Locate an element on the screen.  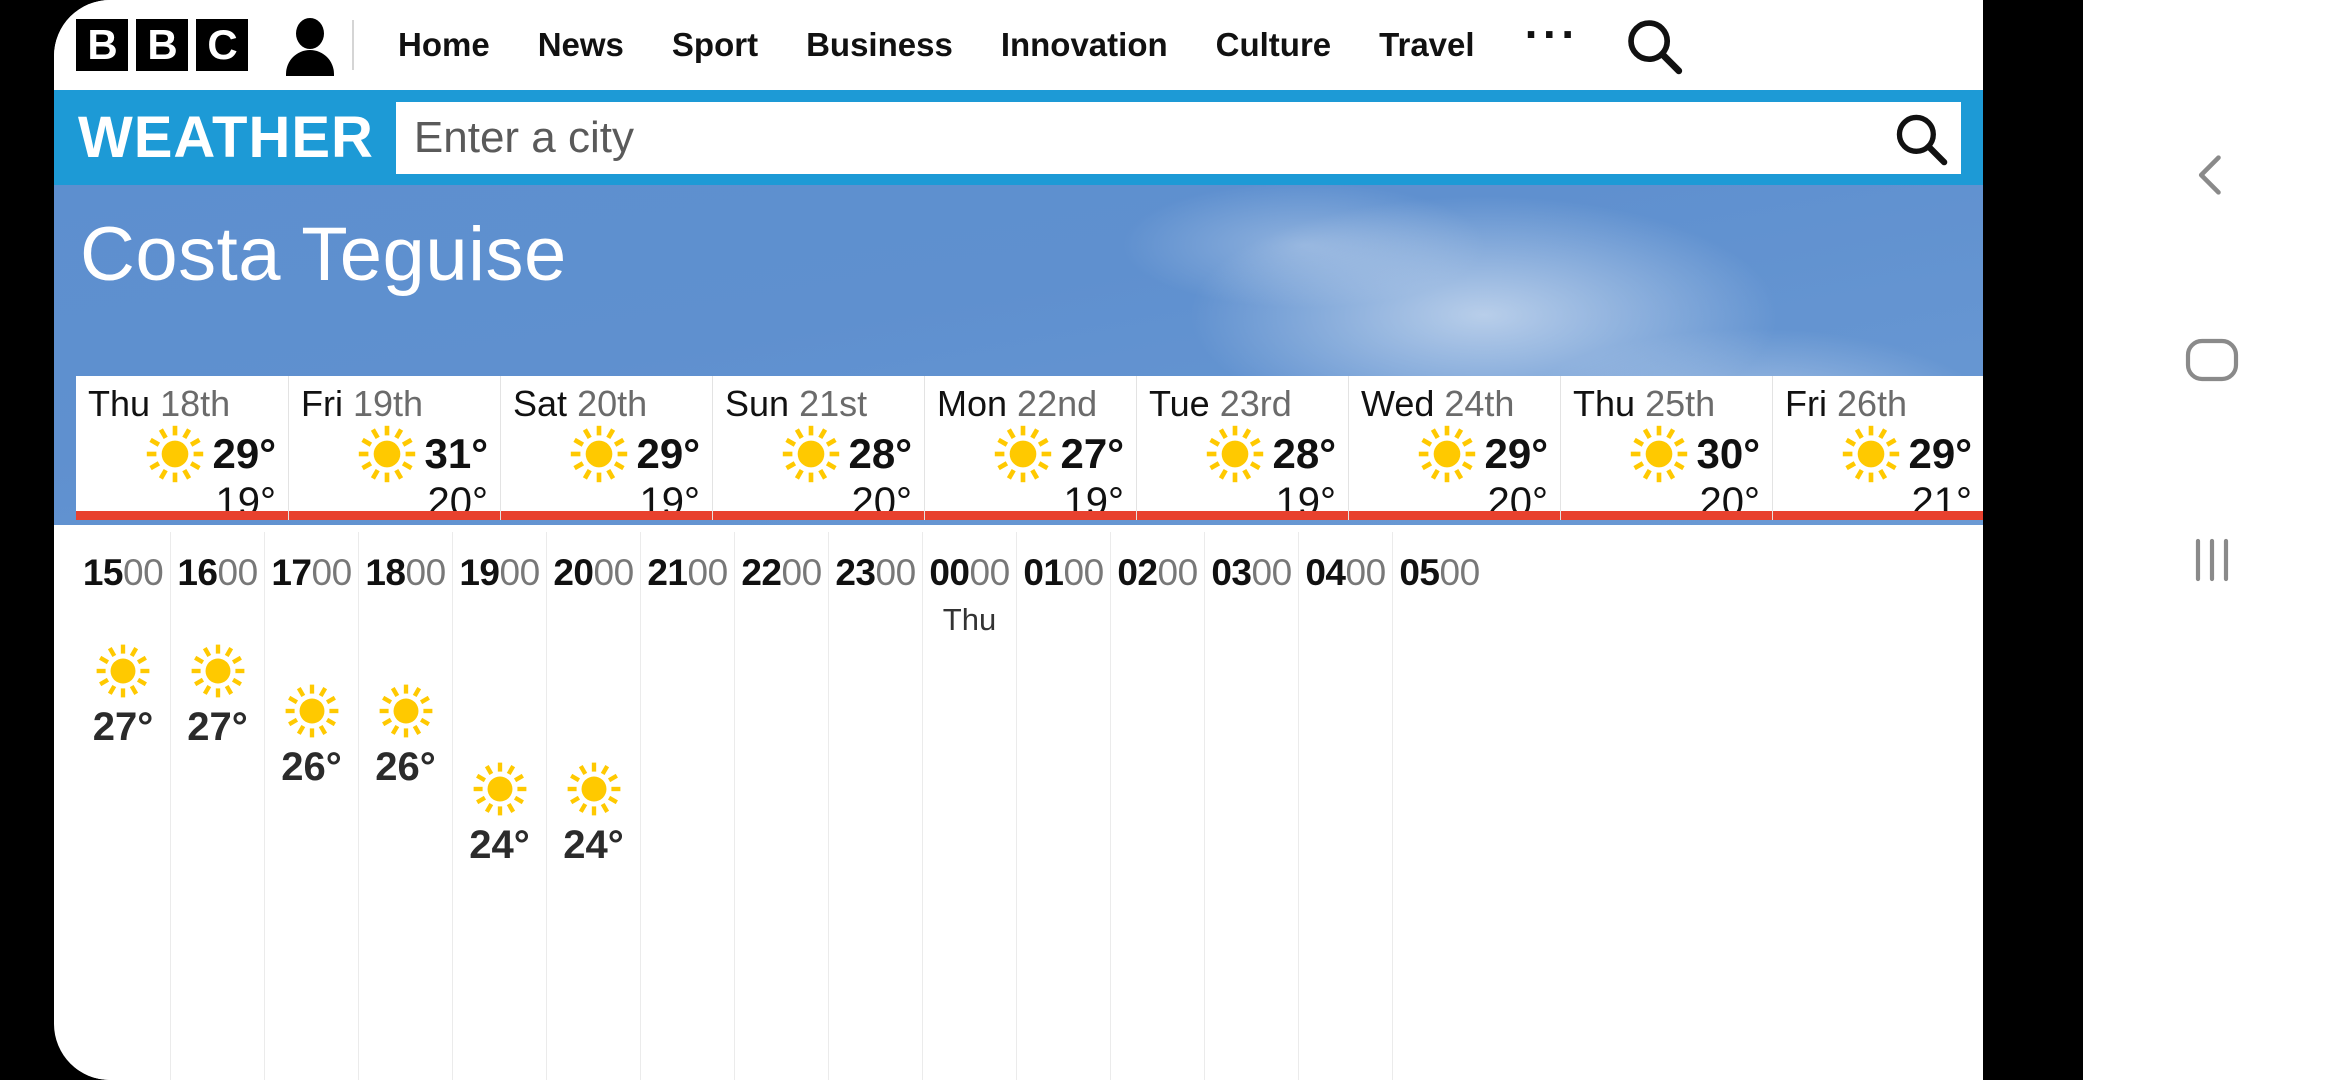
daily-card-date: 22nd is located at coordinates (1057, 403).